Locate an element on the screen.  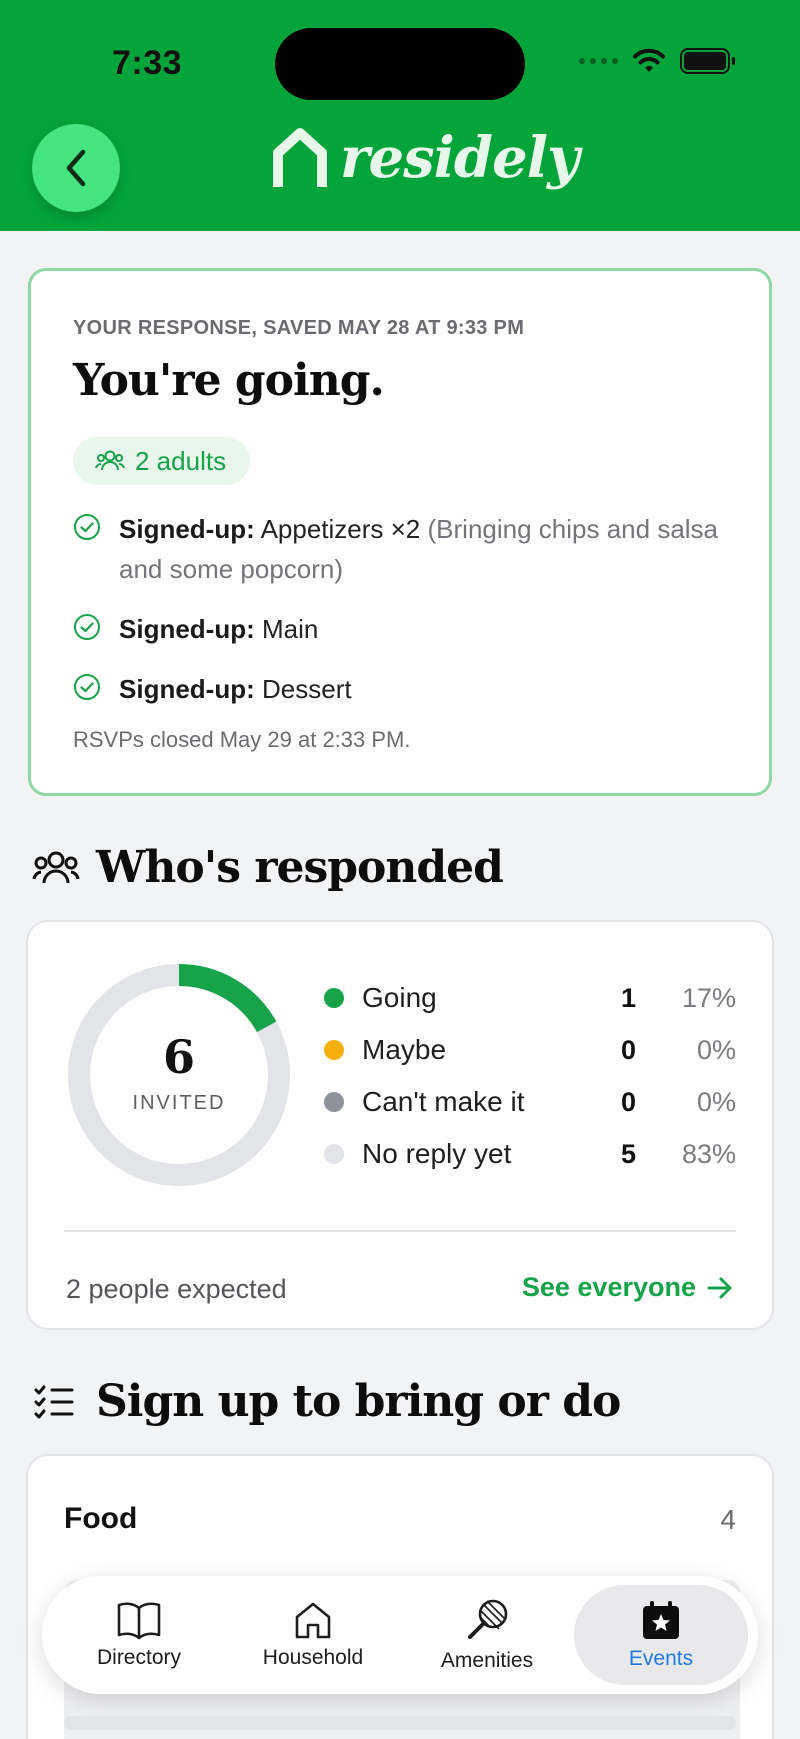
book-icon is located at coordinates (139, 1621).